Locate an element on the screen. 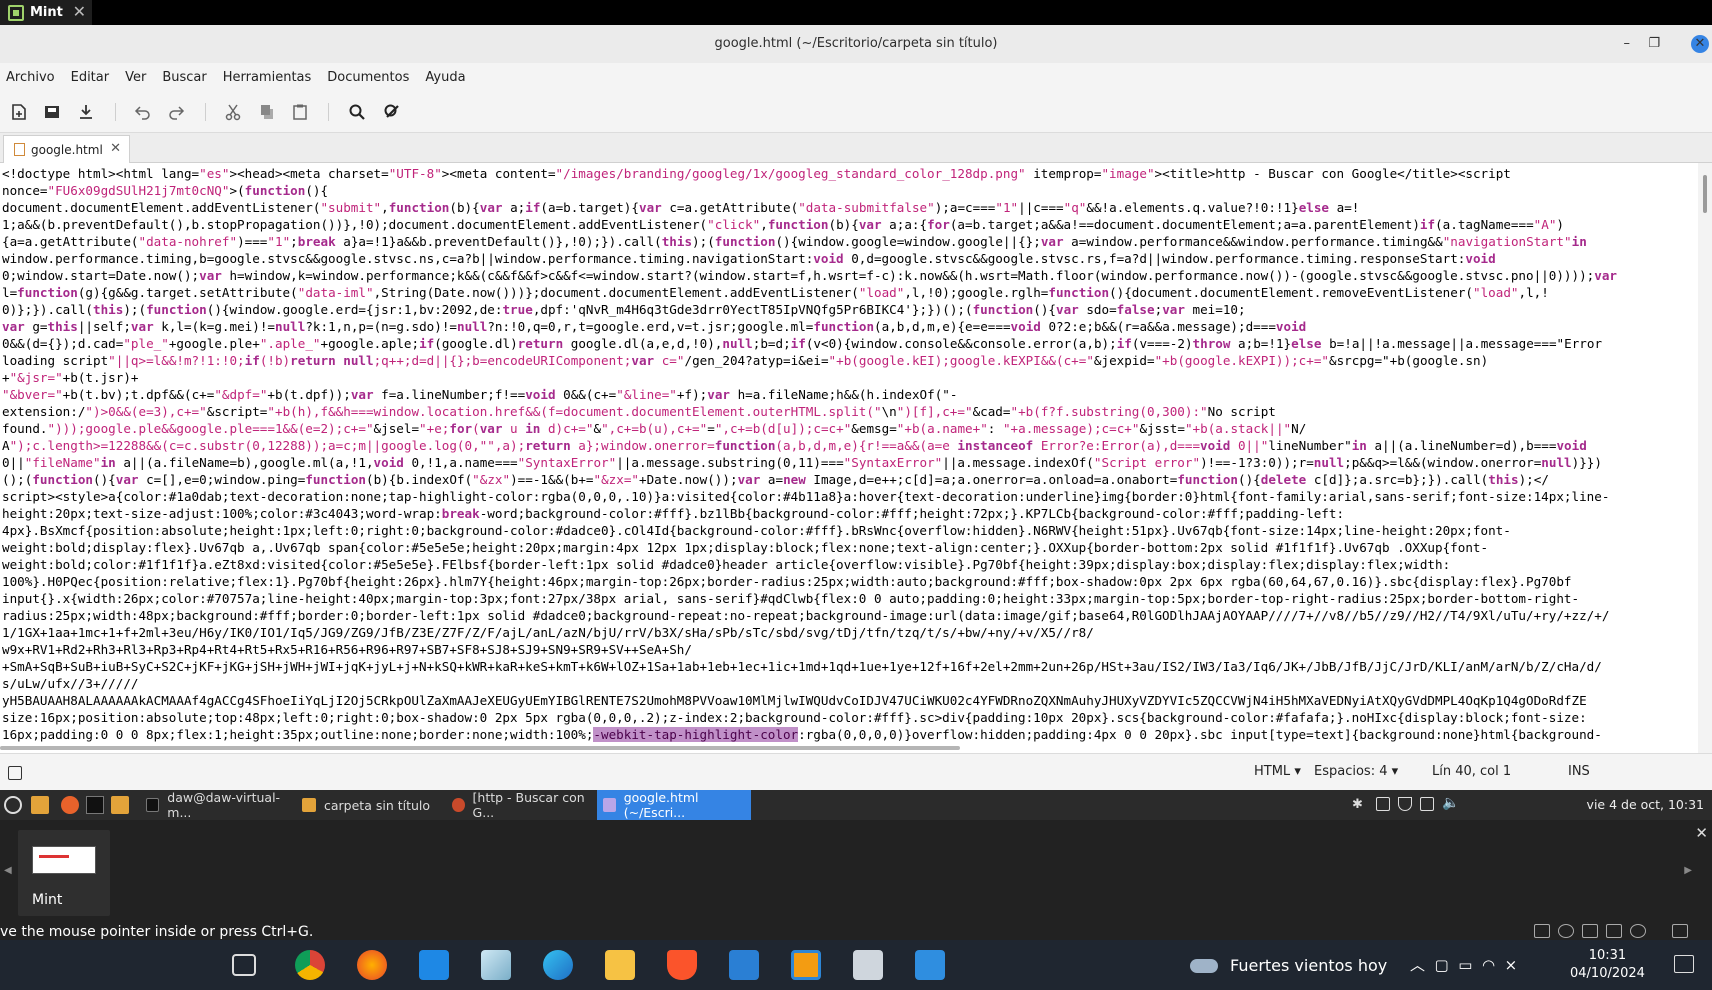  close-button: ✕ is located at coordinates (1700, 44).